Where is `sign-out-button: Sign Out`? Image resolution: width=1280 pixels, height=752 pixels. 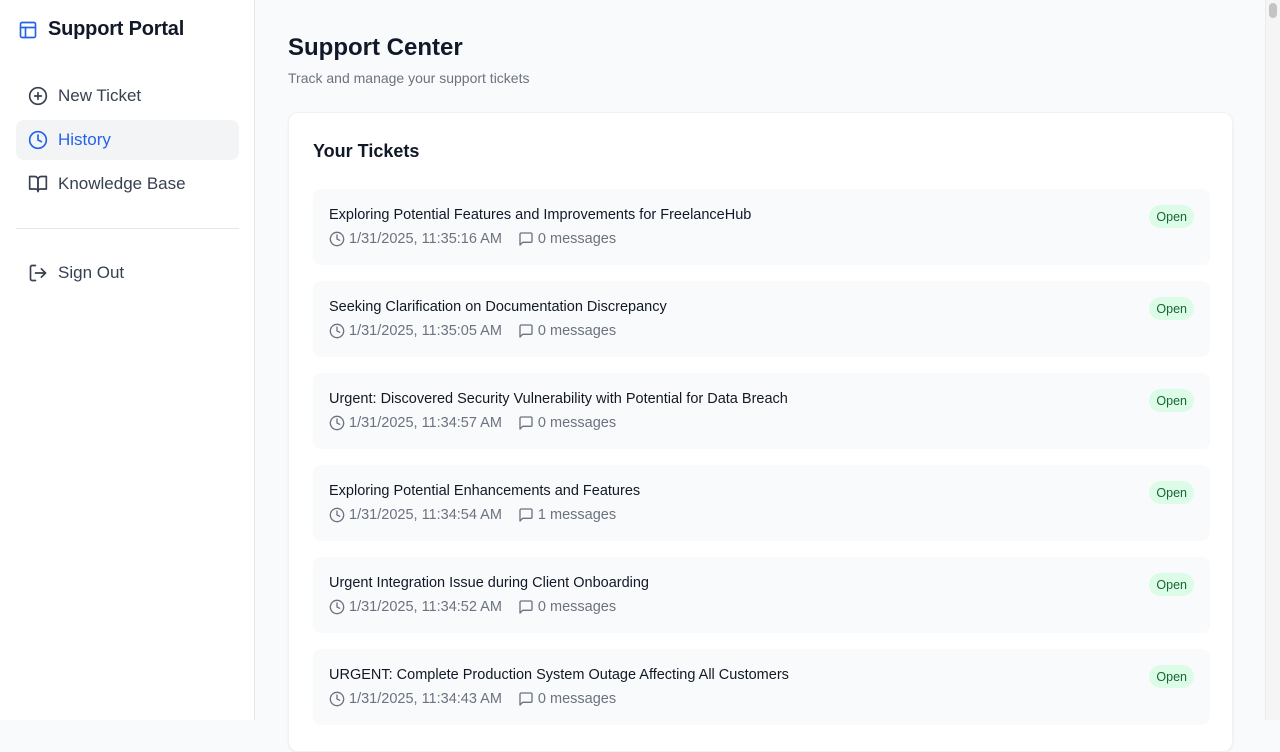
sign-out-button: Sign Out is located at coordinates (127, 273).